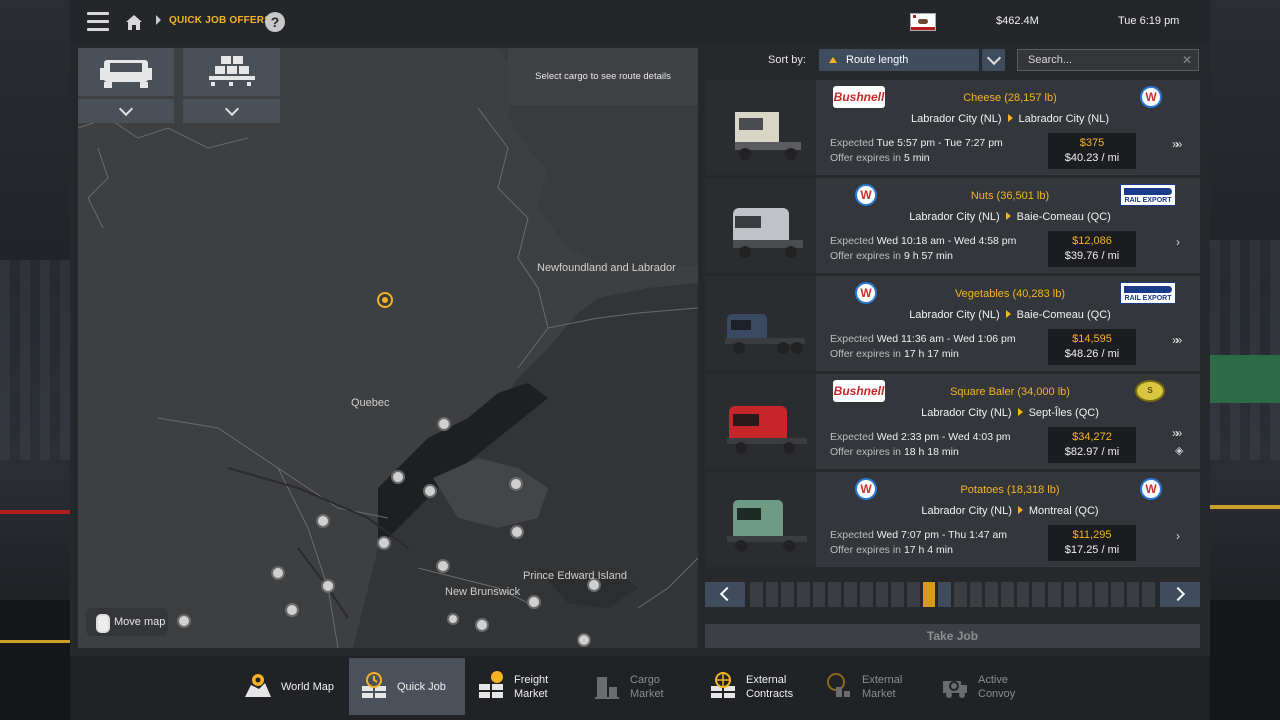  Describe the element at coordinates (1017, 21) in the screenshot. I see `money-balance: $462.4M` at that location.